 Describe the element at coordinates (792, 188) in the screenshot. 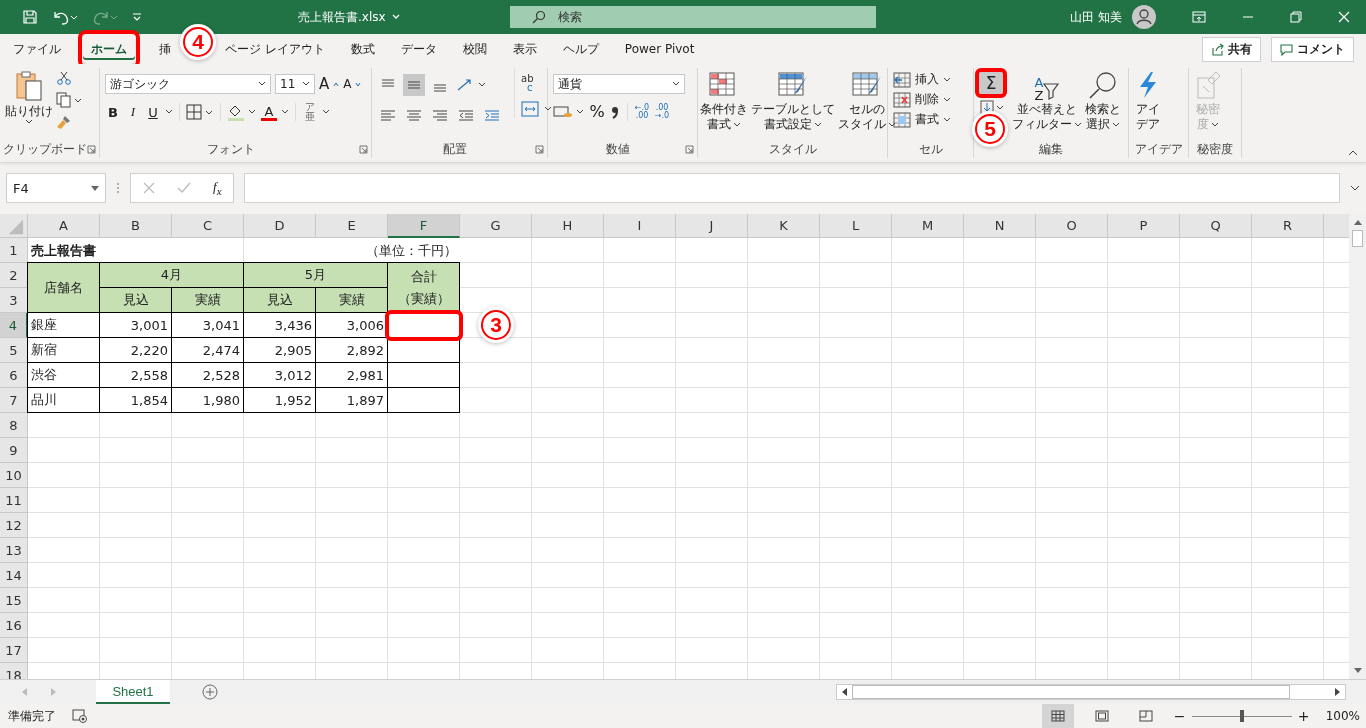

I see `formula-input` at that location.